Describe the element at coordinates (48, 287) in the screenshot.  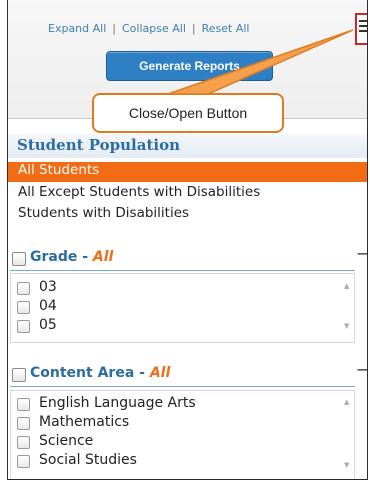
I see `list-item-label: 03` at that location.